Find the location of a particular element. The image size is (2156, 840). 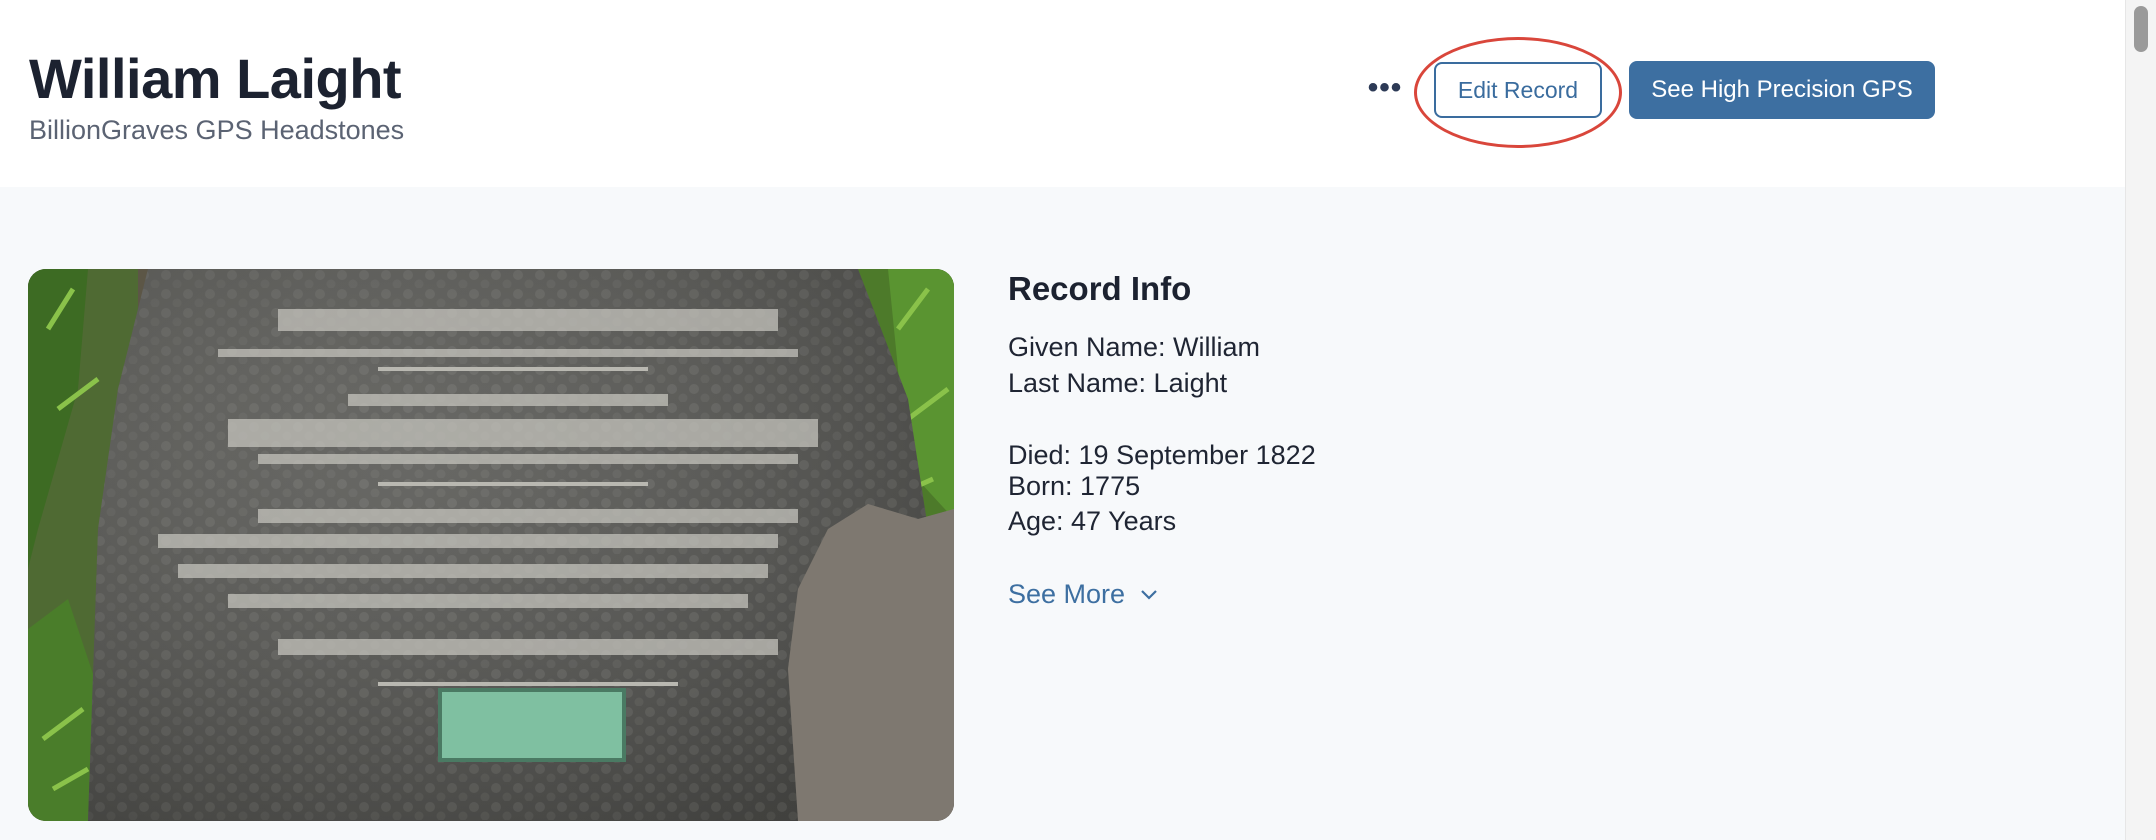

see-high-precision-gps-button: See High Precision GPS is located at coordinates (1782, 90).